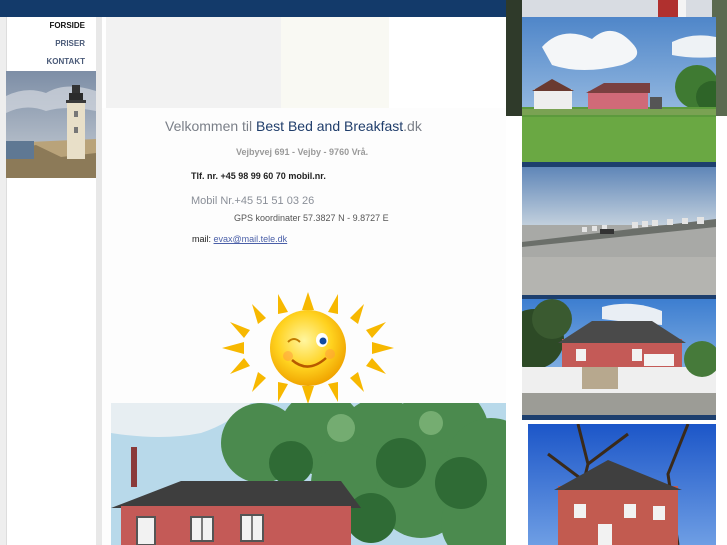  What do you see at coordinates (258, 176) in the screenshot?
I see `phone-text: Tlf. nr. +45 98 99 60 70 mobil.nr.` at bounding box center [258, 176].